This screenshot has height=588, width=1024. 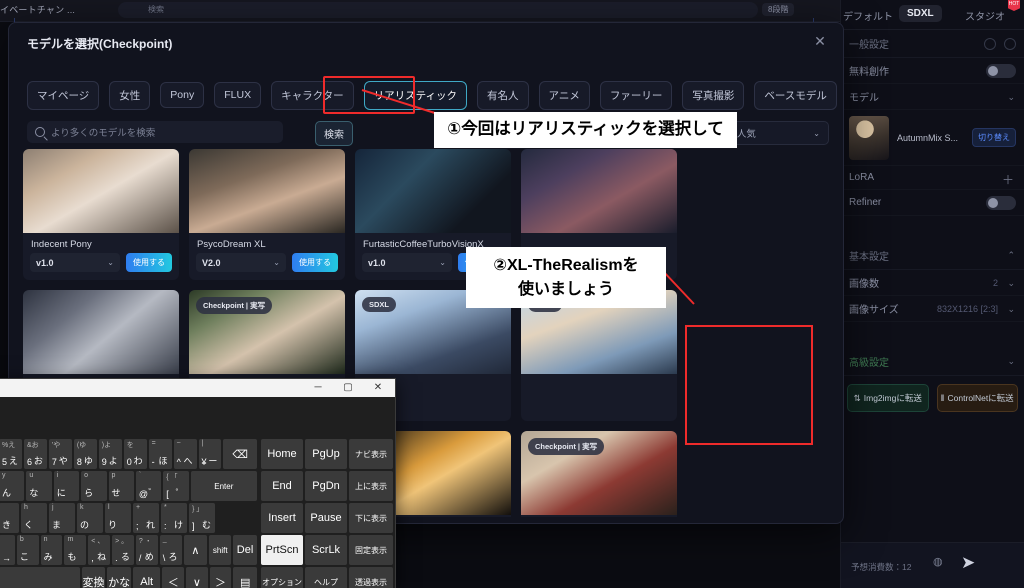 I want to click on selected-model-card: AutumnMix S... 切り替え, so click(x=932, y=138).